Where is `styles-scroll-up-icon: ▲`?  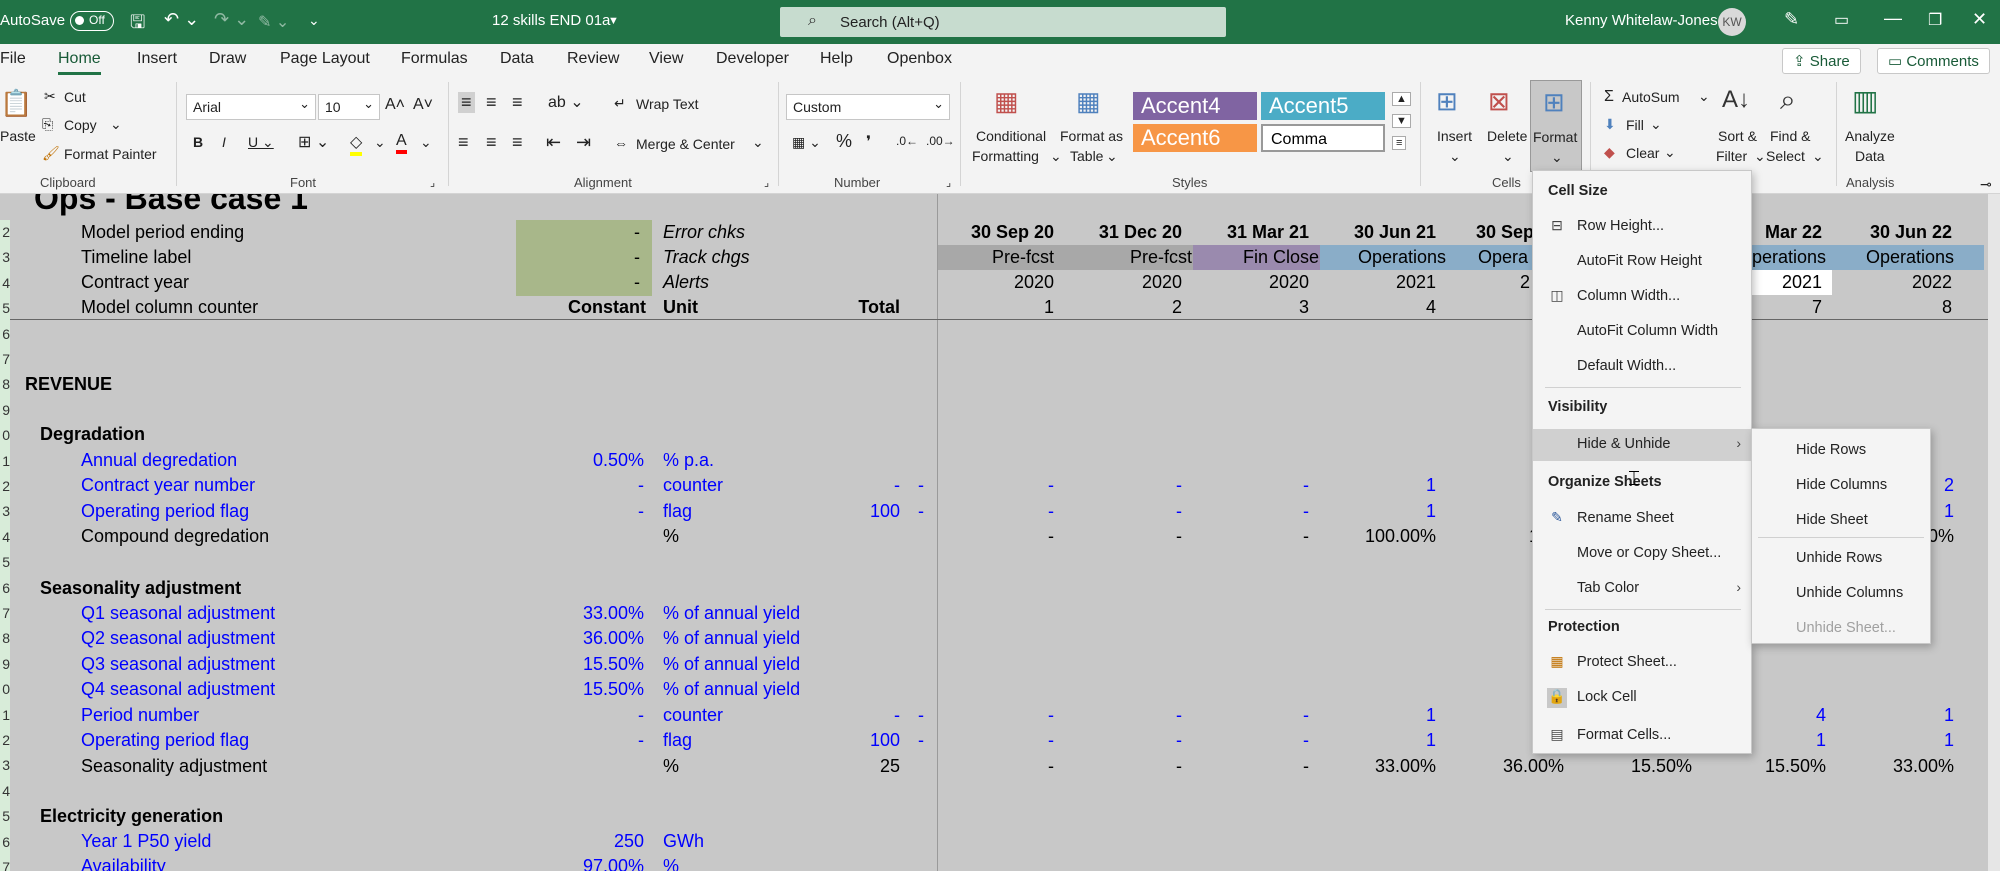 styles-scroll-up-icon: ▲ is located at coordinates (1401, 99).